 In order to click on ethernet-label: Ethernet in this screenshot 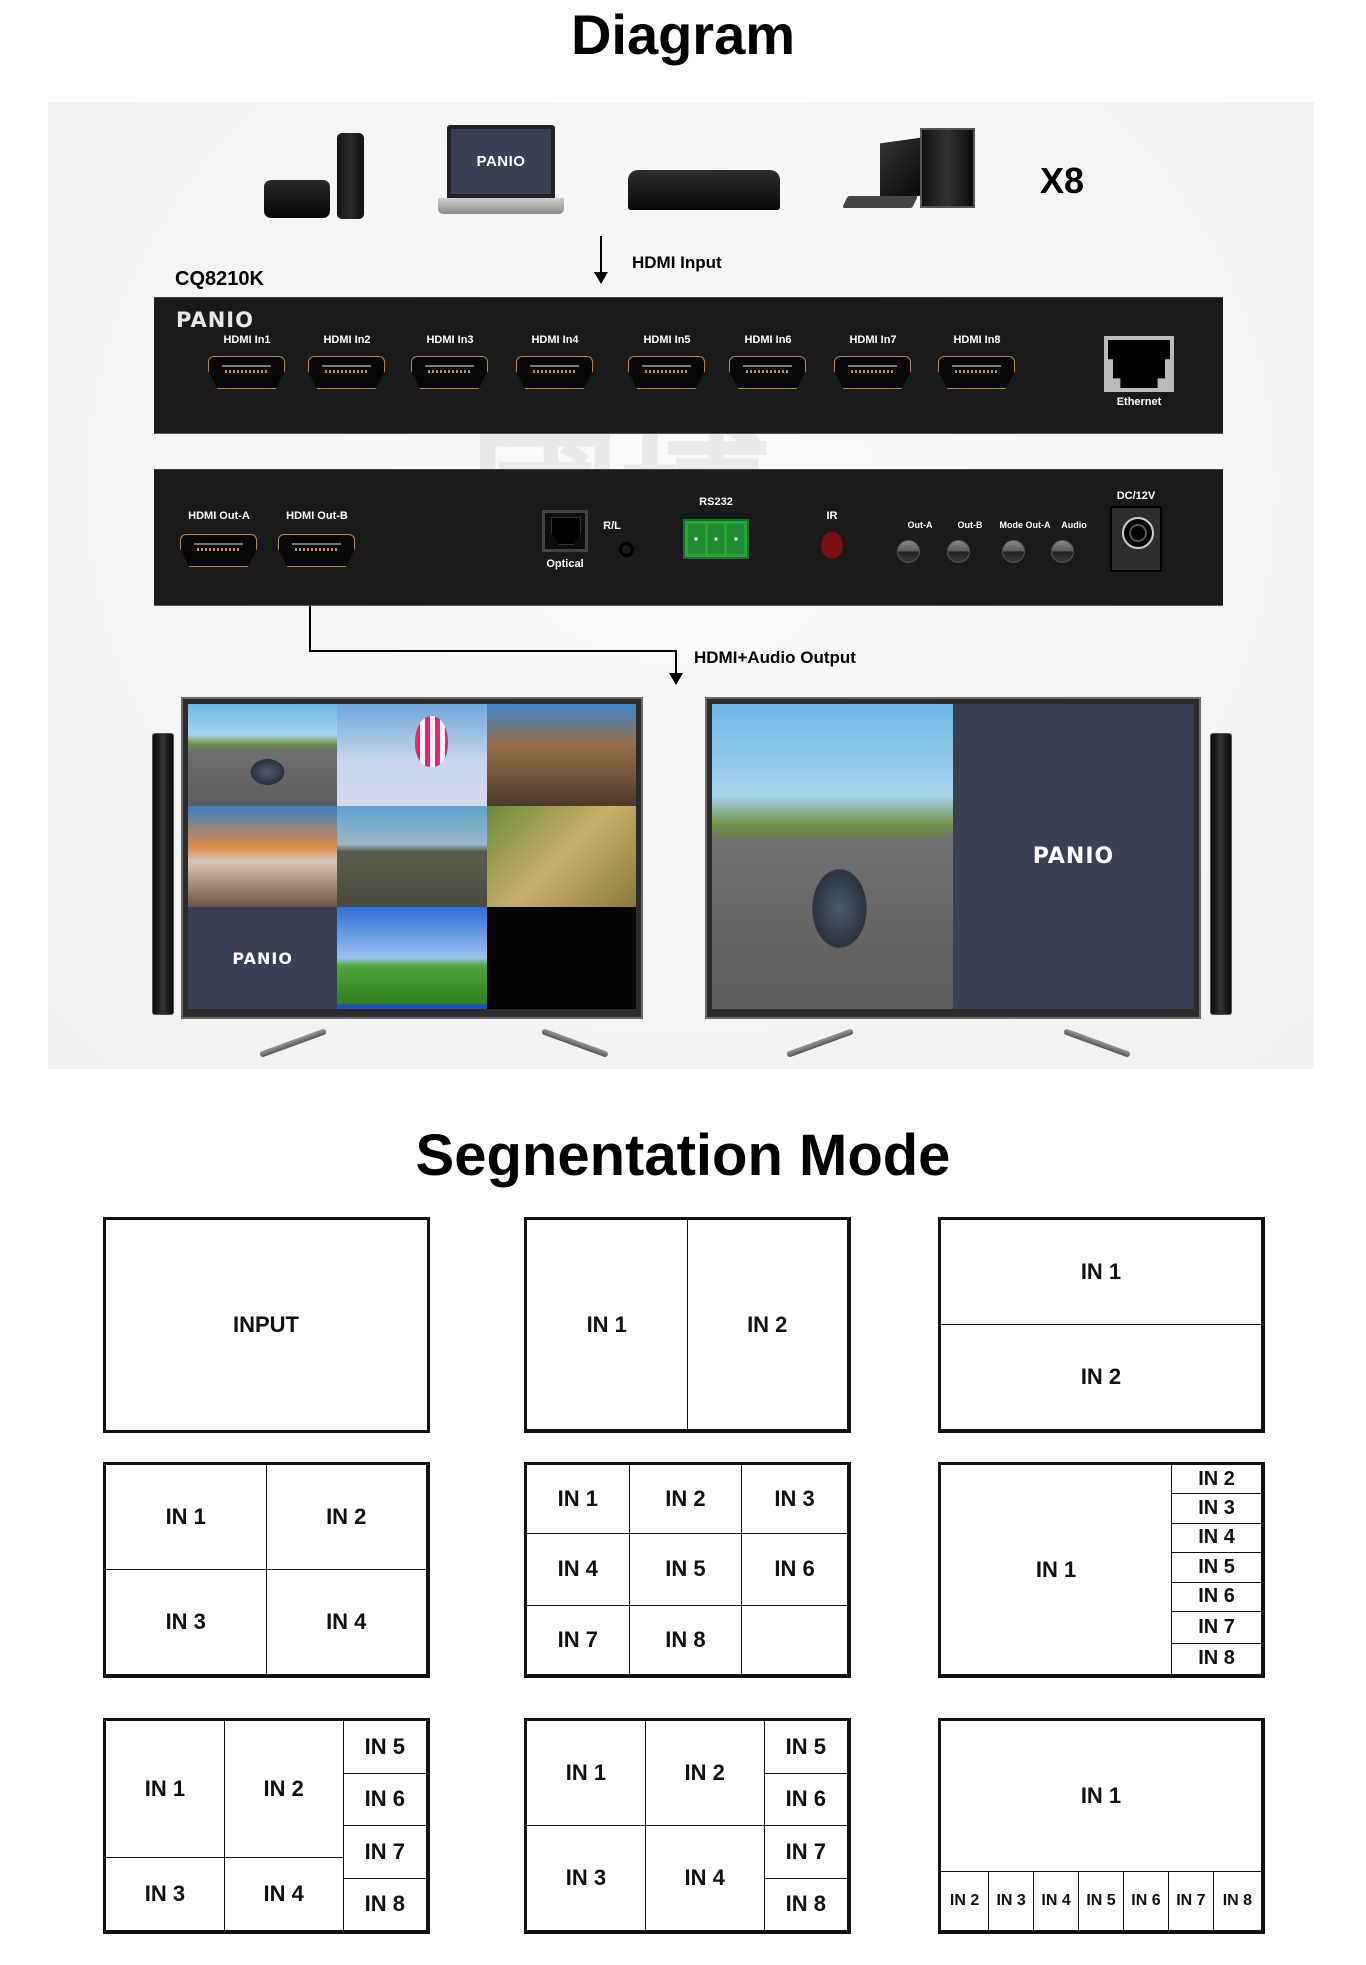, I will do `click(1139, 402)`.